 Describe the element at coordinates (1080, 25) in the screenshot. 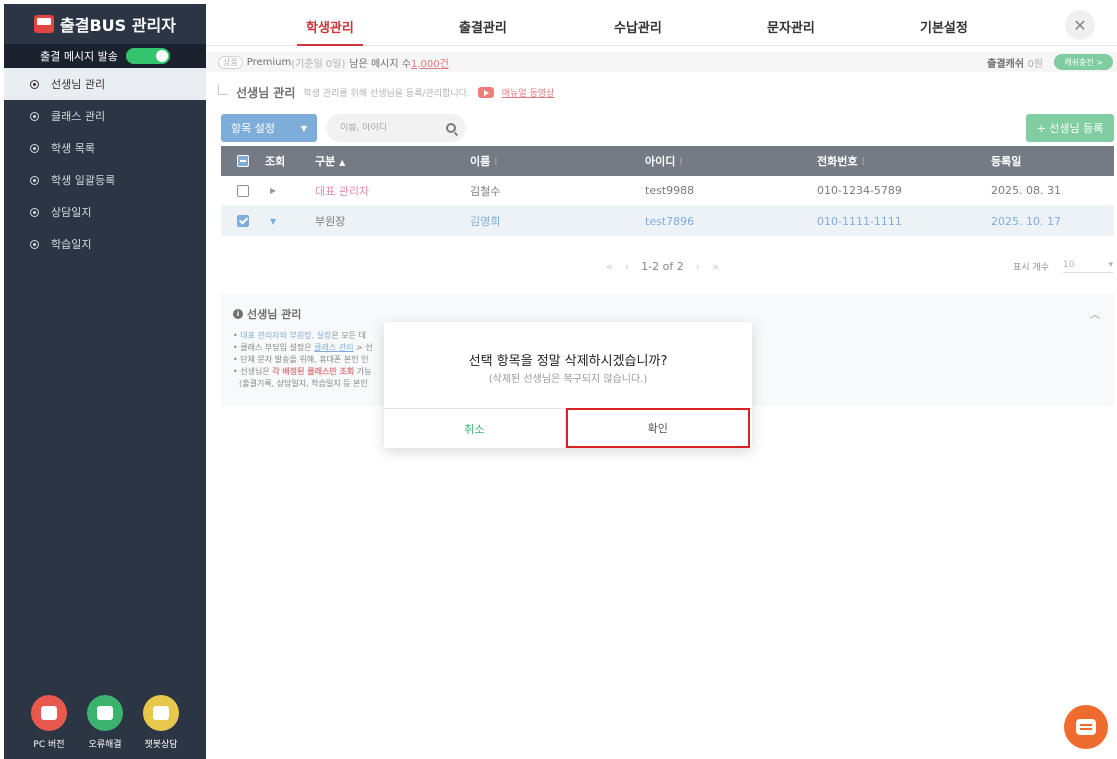

I see `close-icon: ✕` at that location.